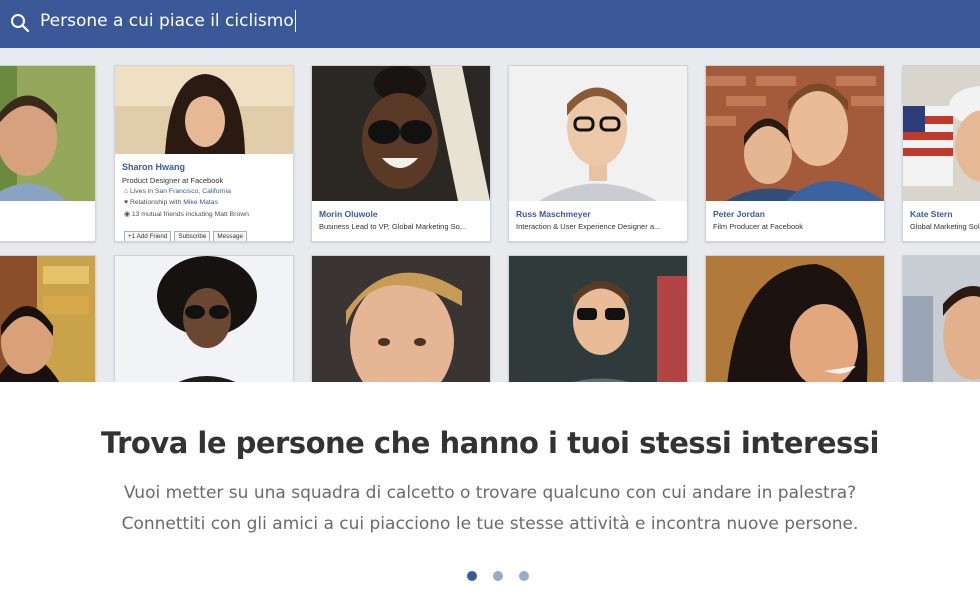  What do you see at coordinates (171, 202) in the screenshot?
I see `relationship-detail: ♥ Relationship with Mike Matas` at bounding box center [171, 202].